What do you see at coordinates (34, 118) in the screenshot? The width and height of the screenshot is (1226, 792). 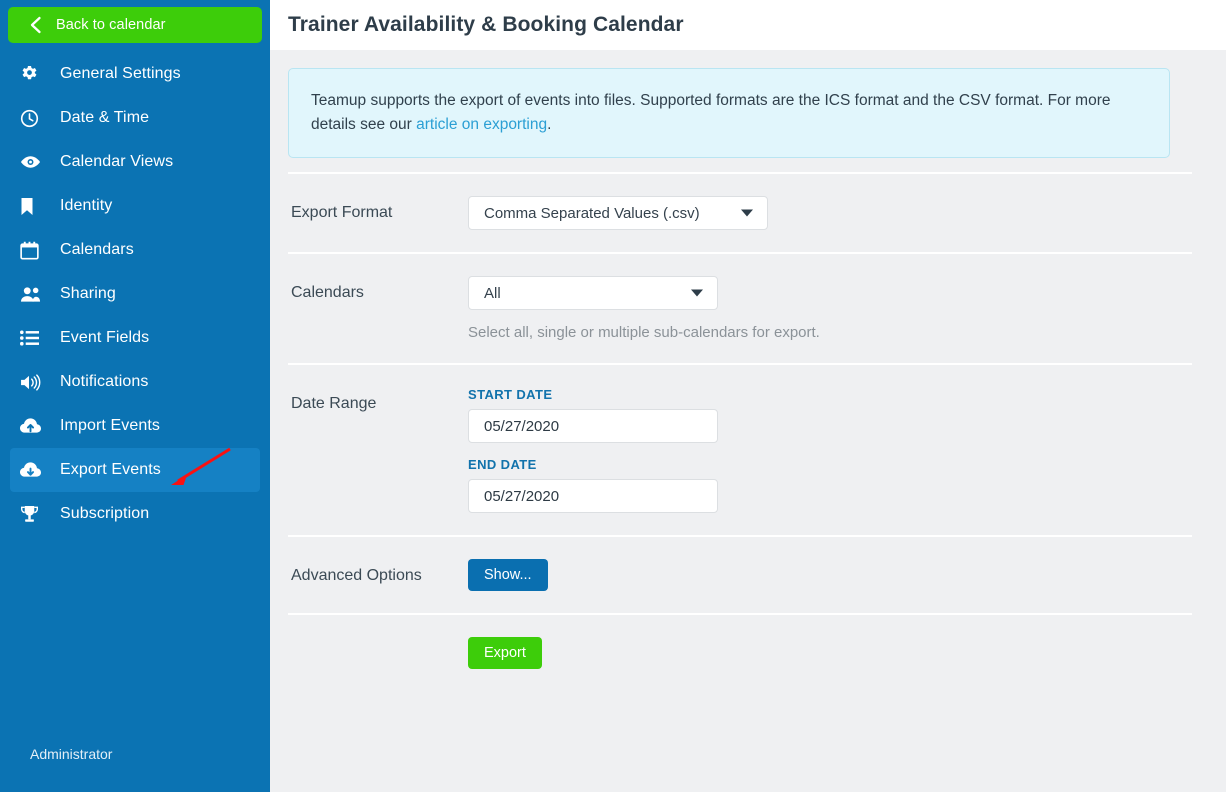 I see `clock-icon` at bounding box center [34, 118].